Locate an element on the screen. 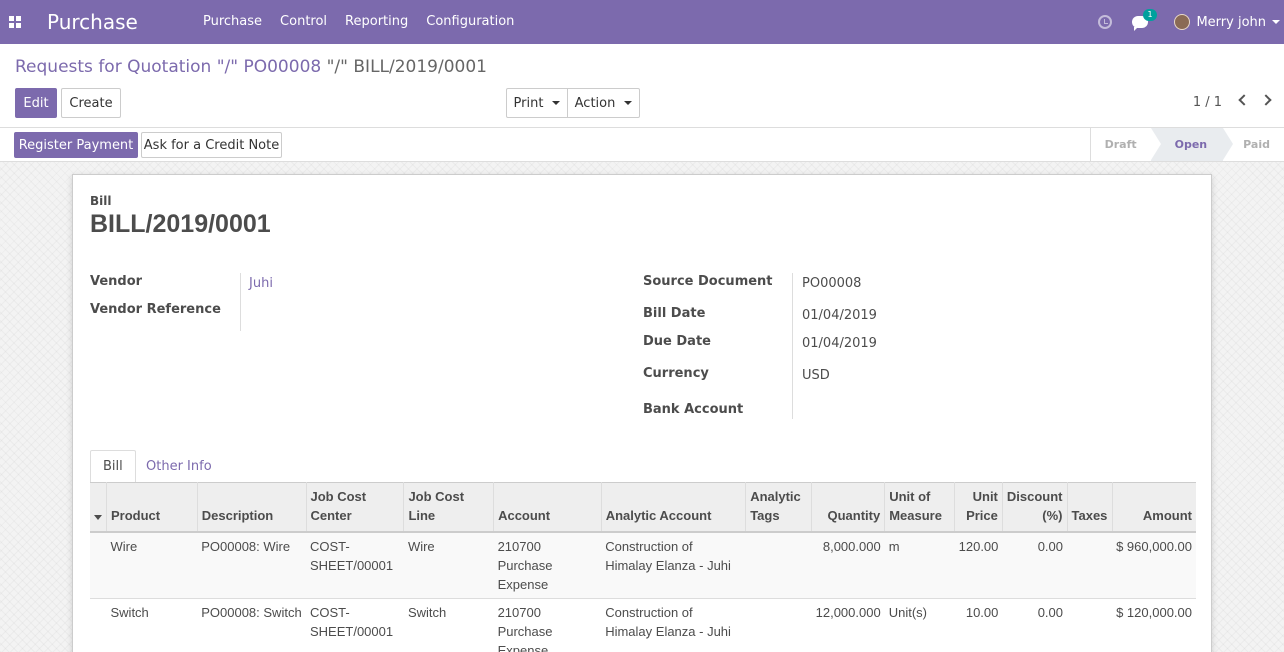  chevron-right-icon is located at coordinates (1266, 100).